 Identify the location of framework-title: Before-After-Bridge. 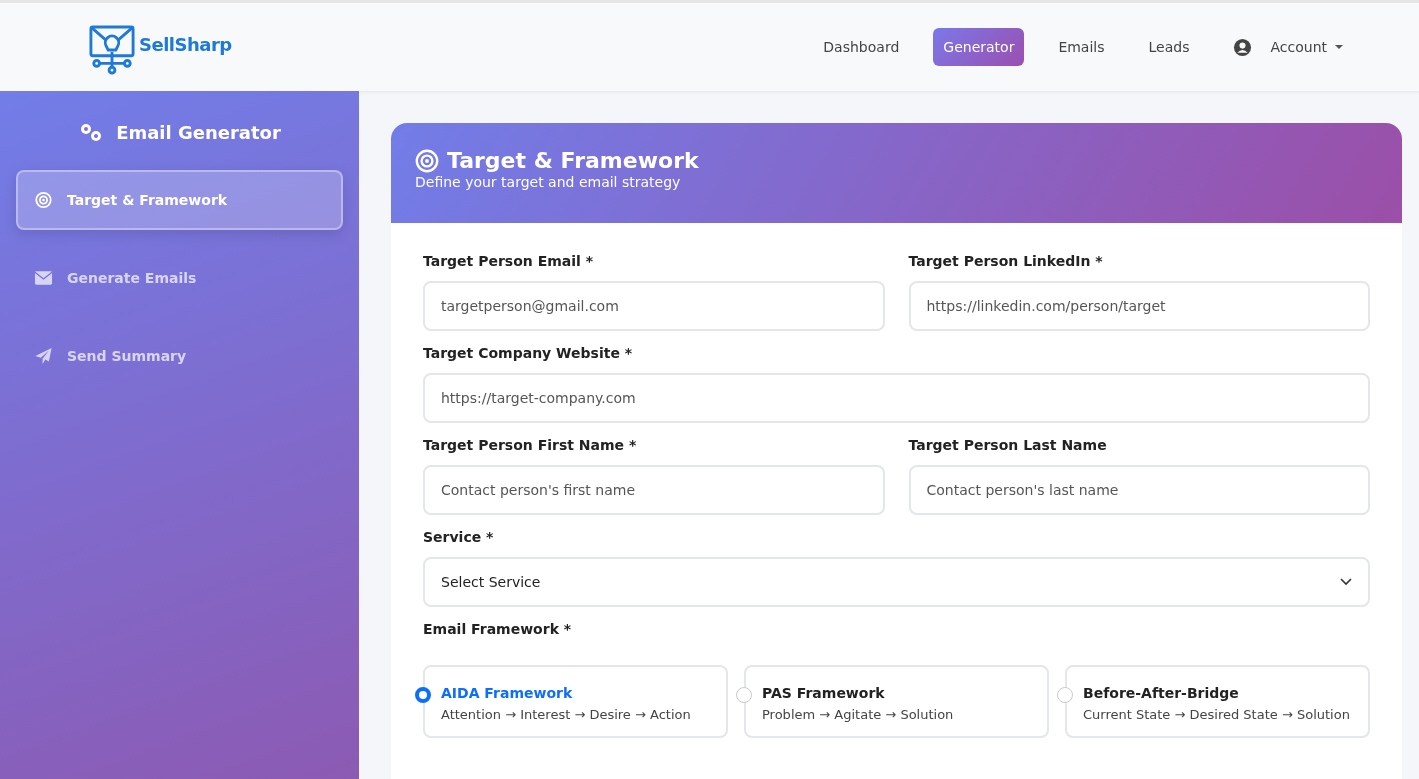
(1161, 693).